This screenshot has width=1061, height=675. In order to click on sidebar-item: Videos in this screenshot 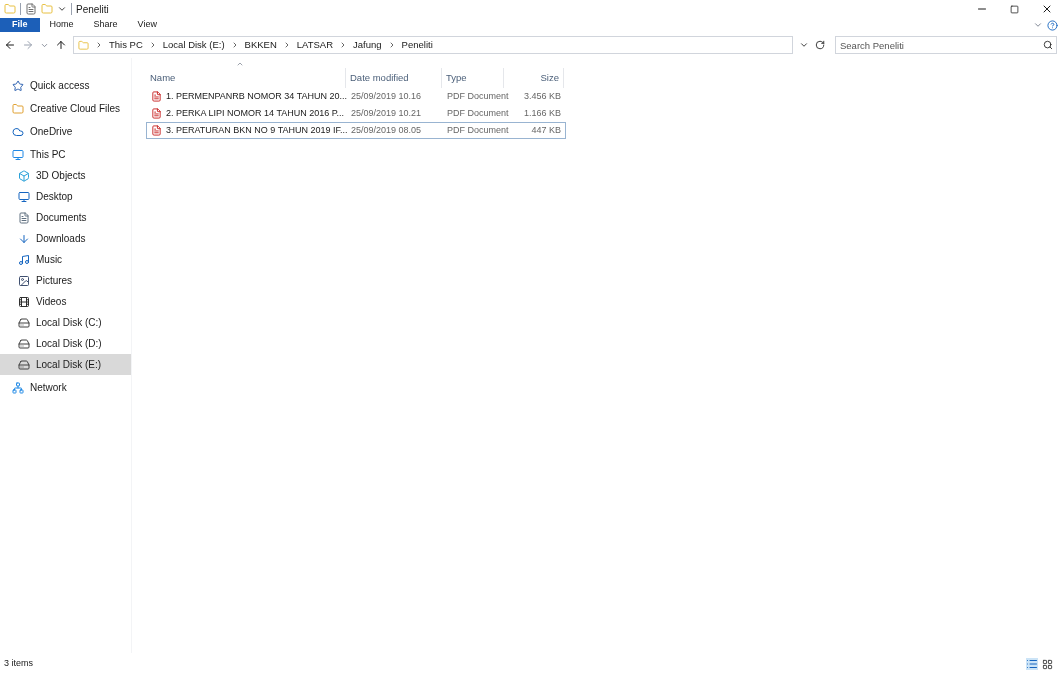, I will do `click(65, 301)`.